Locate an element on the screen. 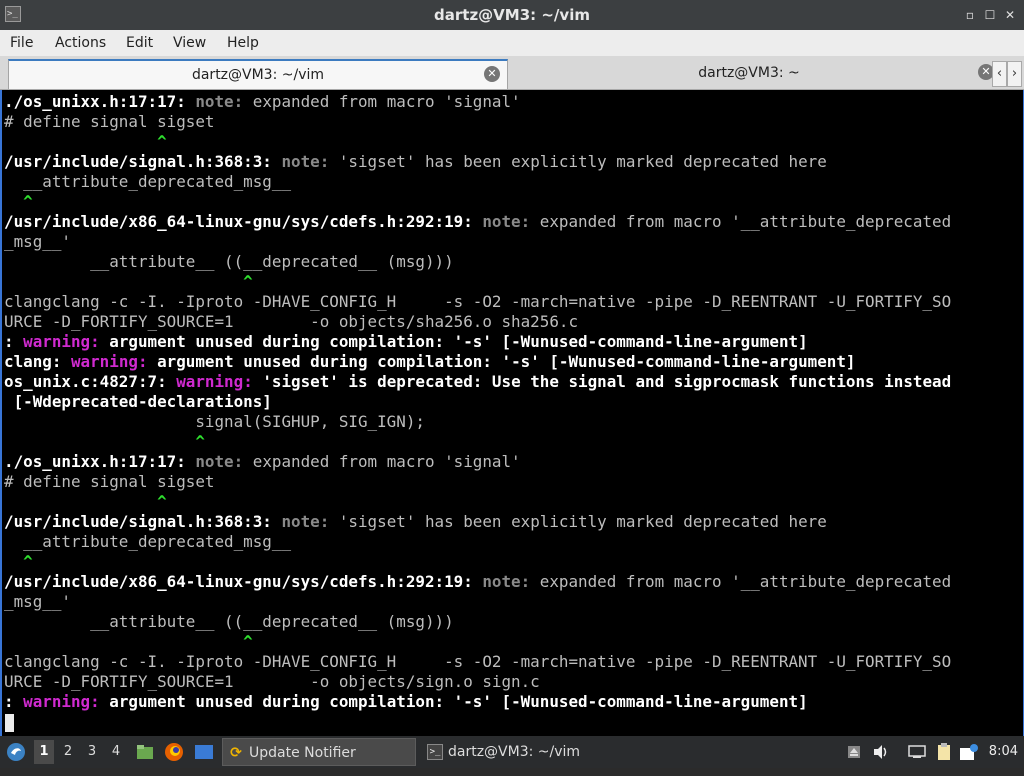  tab-home: dartz@VM3: ~ ✕ is located at coordinates (751, 74).